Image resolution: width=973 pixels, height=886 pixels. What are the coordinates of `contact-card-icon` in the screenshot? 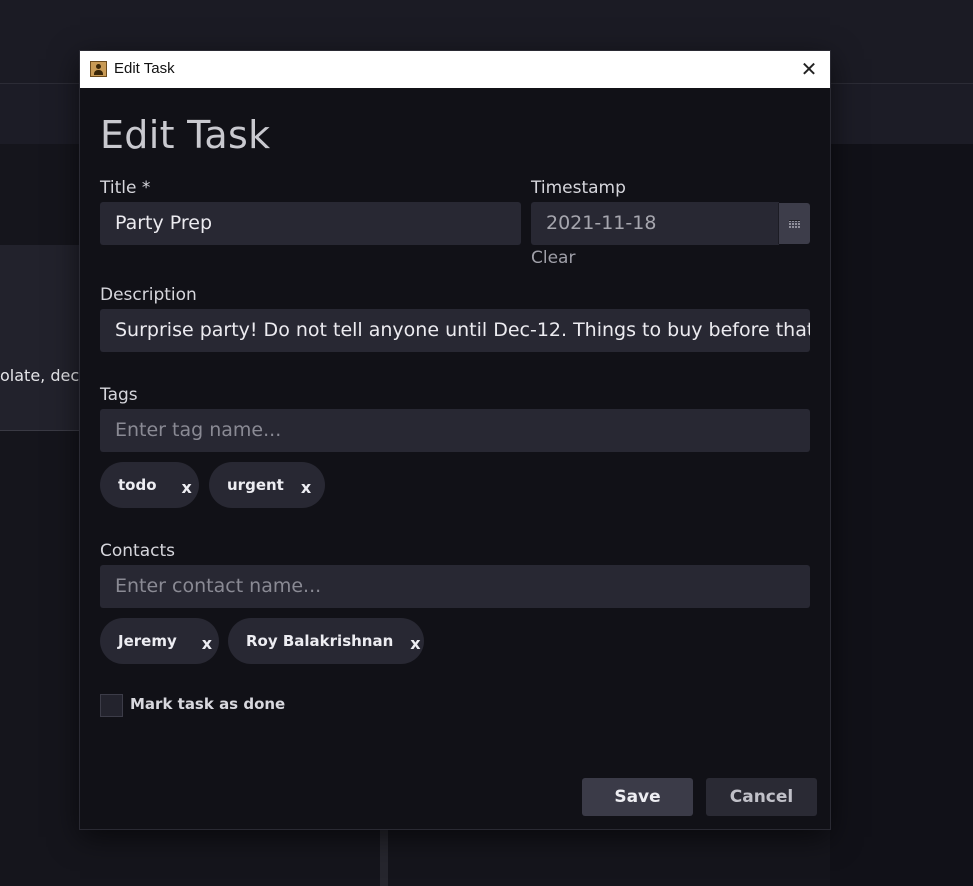 It's located at (98, 69).